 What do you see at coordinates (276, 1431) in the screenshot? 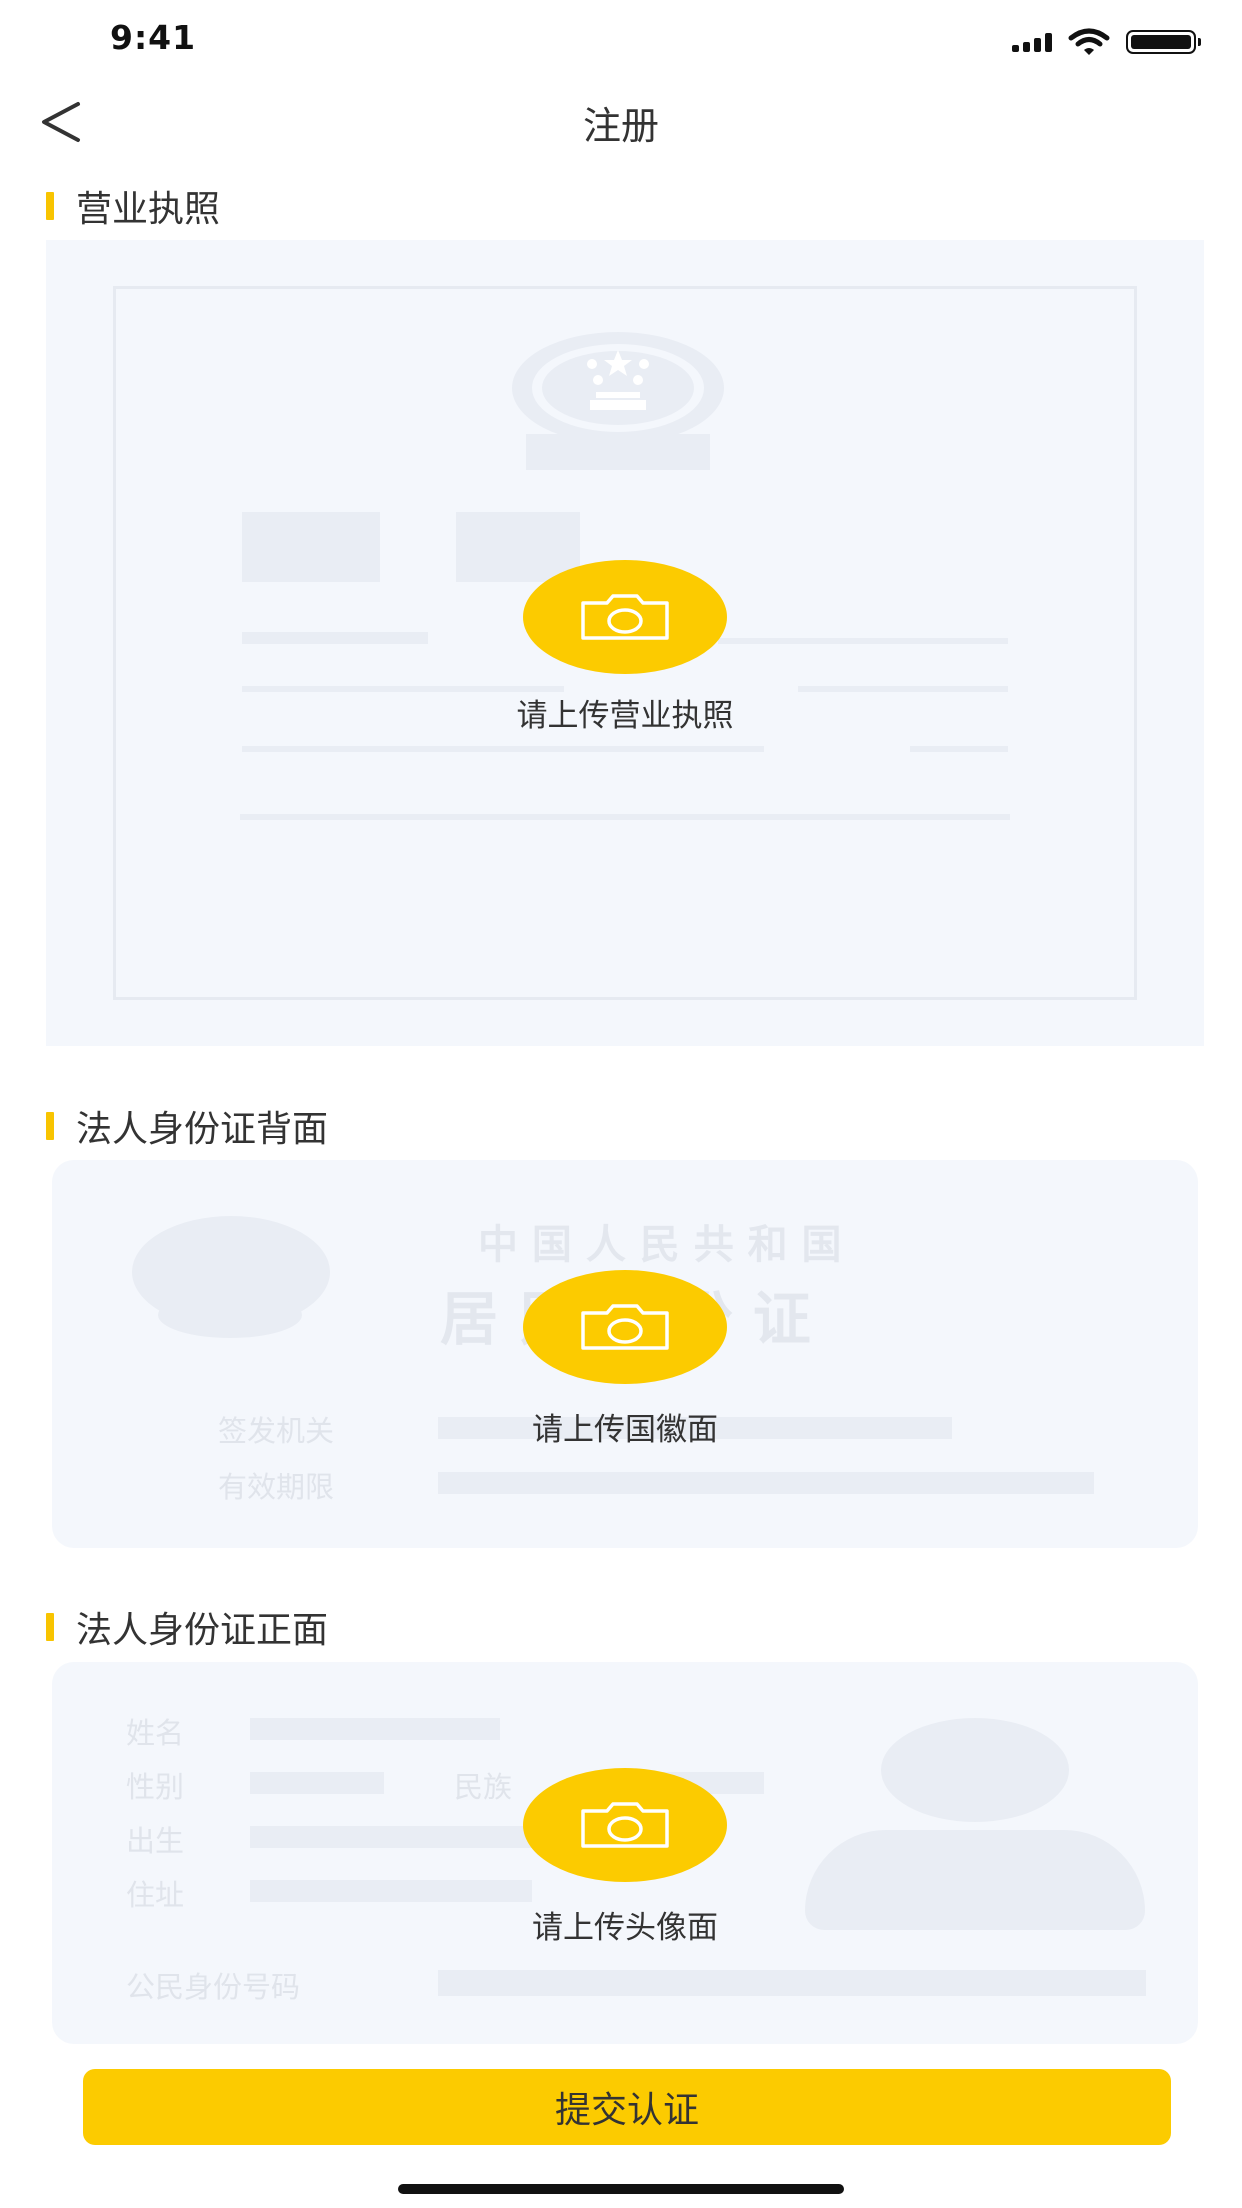
I see `field-label-issuer: 签发机关` at bounding box center [276, 1431].